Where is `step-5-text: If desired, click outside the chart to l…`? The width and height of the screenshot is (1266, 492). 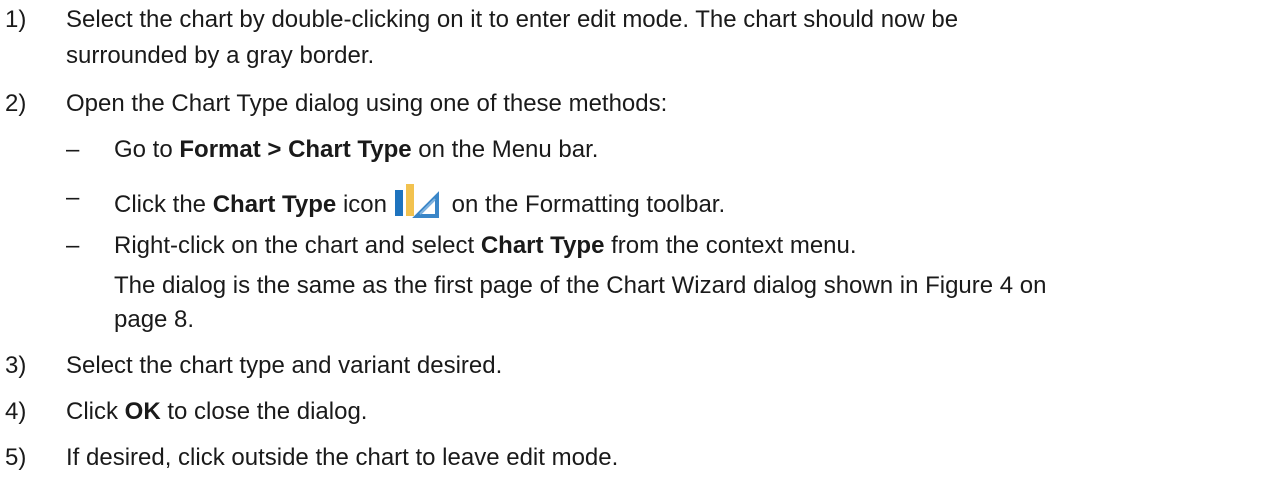
step-5-text: If desired, click outside the chart to l… is located at coordinates (342, 457).